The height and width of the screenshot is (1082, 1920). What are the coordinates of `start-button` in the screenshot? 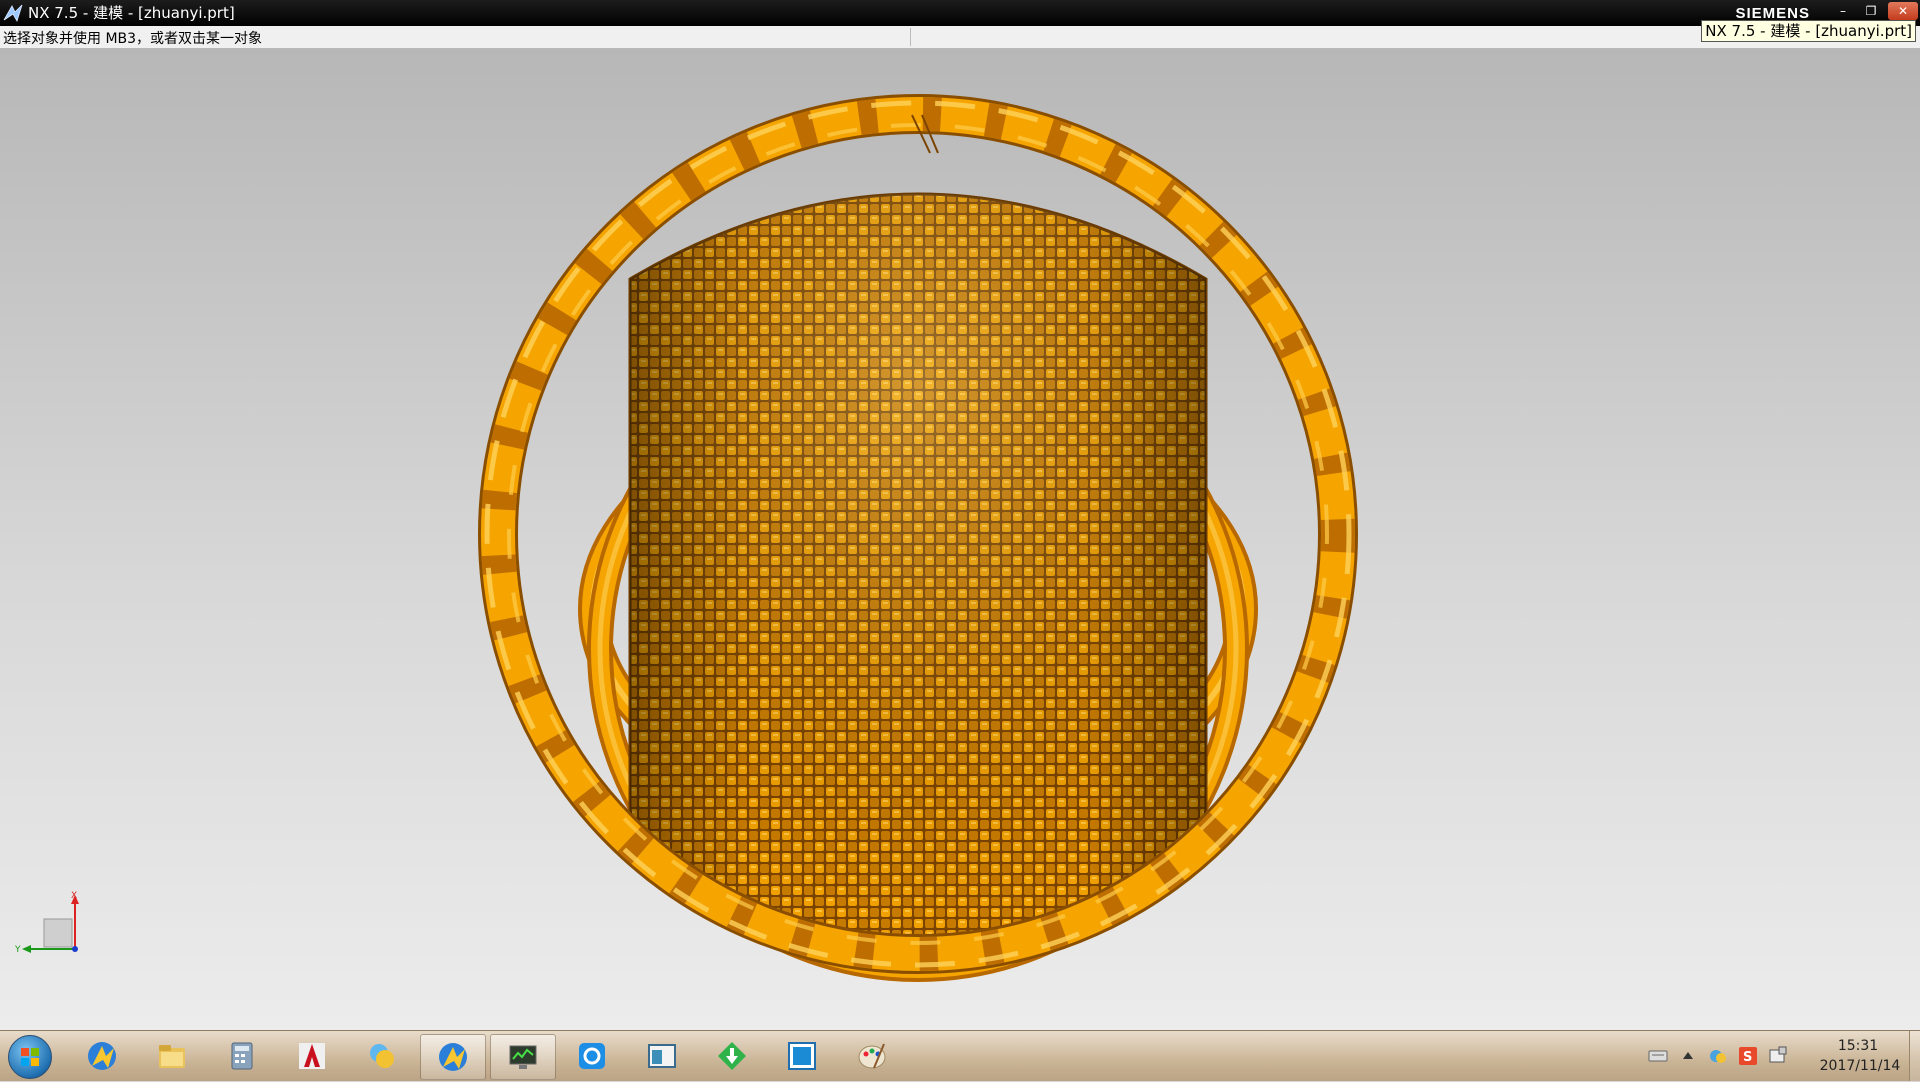 It's located at (30, 1057).